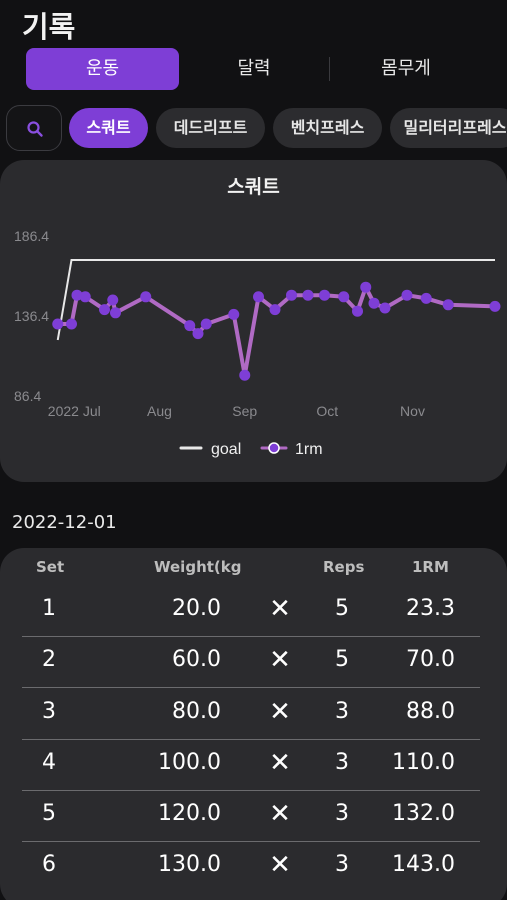 This screenshot has height=900, width=507. I want to click on y-tick-label: 86.4, so click(27, 396).